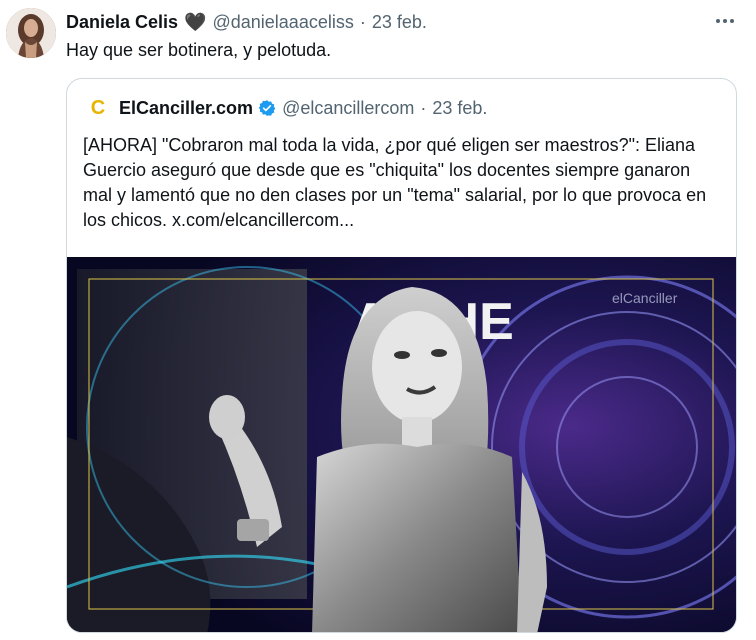  Describe the element at coordinates (348, 108) in the screenshot. I see `quoted-author-handle: @elcancillercom` at that location.